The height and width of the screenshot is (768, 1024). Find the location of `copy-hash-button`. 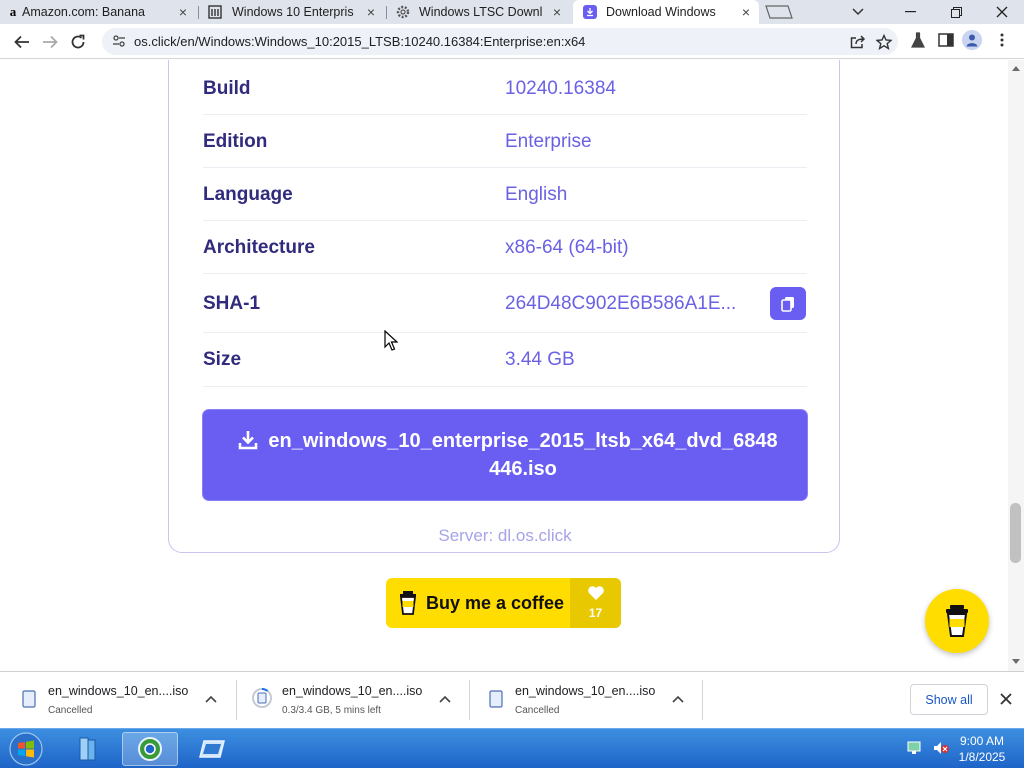

copy-hash-button is located at coordinates (788, 303).